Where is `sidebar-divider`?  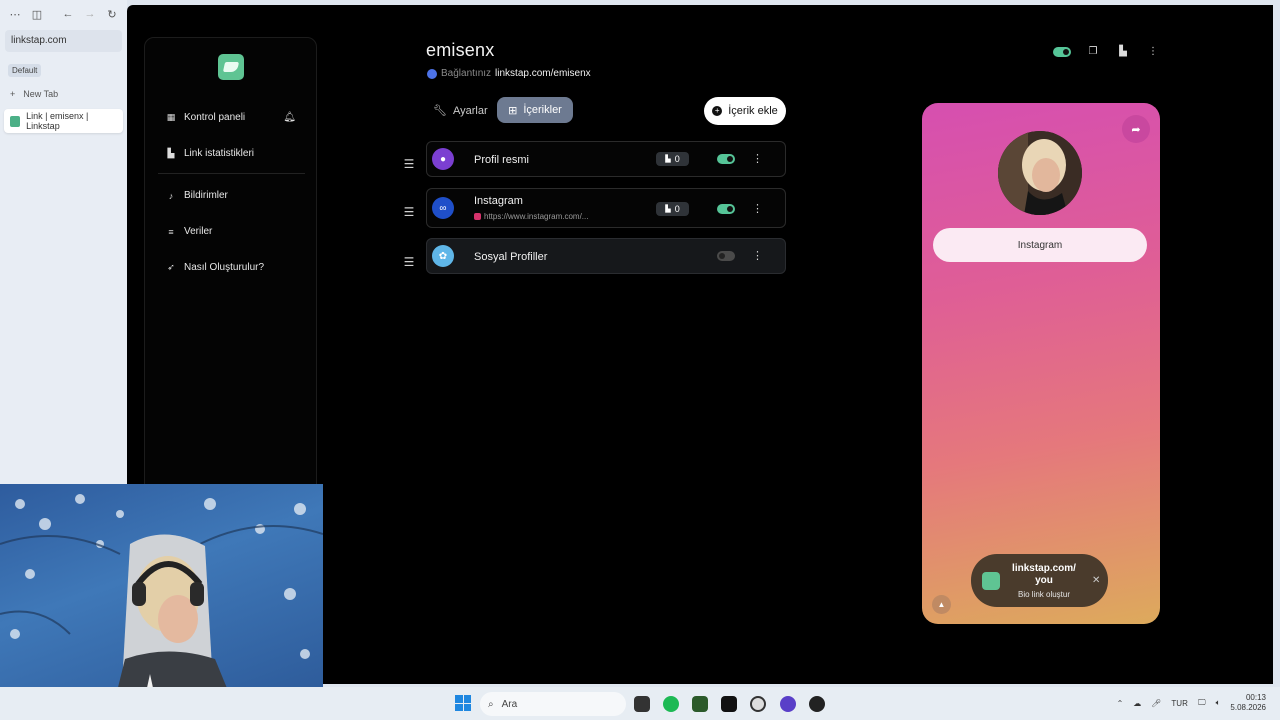
sidebar-divider is located at coordinates (231, 173).